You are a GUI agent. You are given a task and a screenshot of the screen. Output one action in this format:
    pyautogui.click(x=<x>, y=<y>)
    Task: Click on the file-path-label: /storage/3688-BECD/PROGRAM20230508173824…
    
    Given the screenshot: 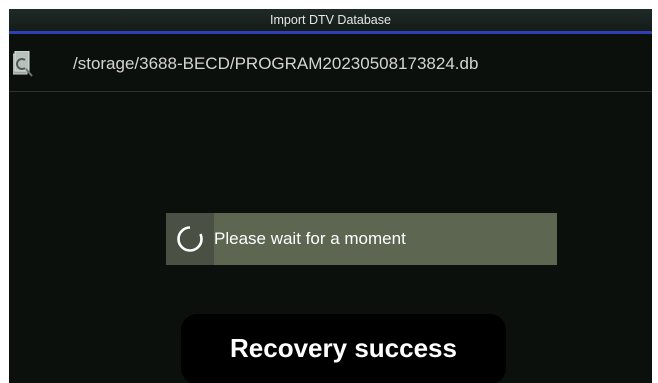 What is the action you would take?
    pyautogui.click(x=276, y=63)
    